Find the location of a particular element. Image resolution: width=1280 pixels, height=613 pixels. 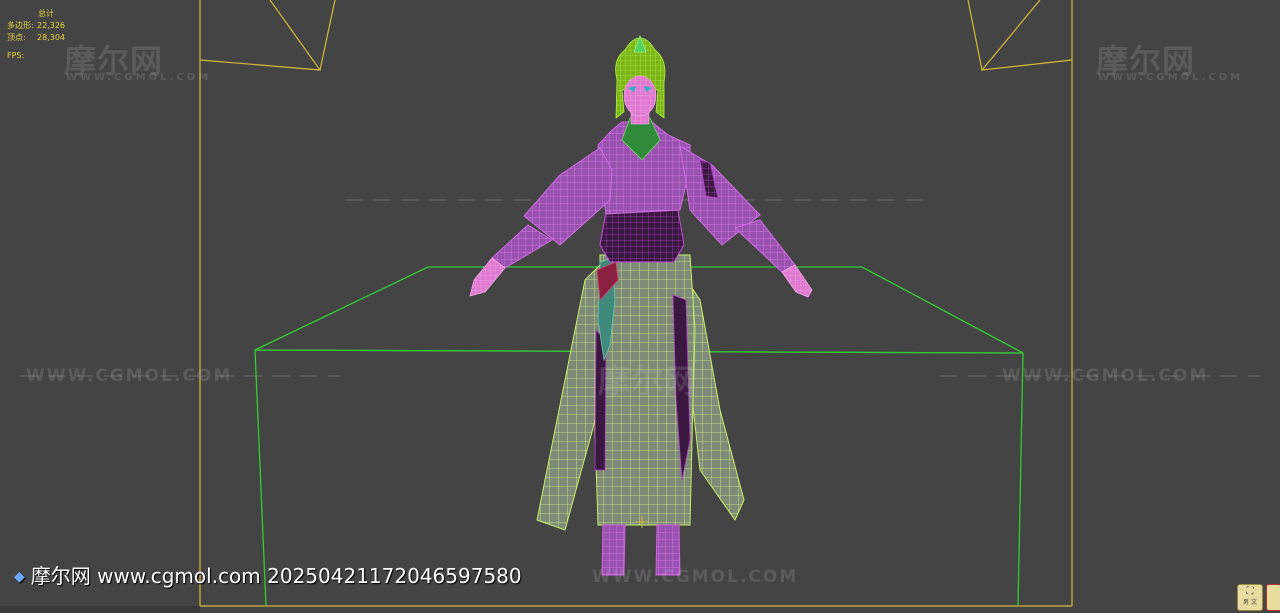

camera-cone-right is located at coordinates (1026, 35).